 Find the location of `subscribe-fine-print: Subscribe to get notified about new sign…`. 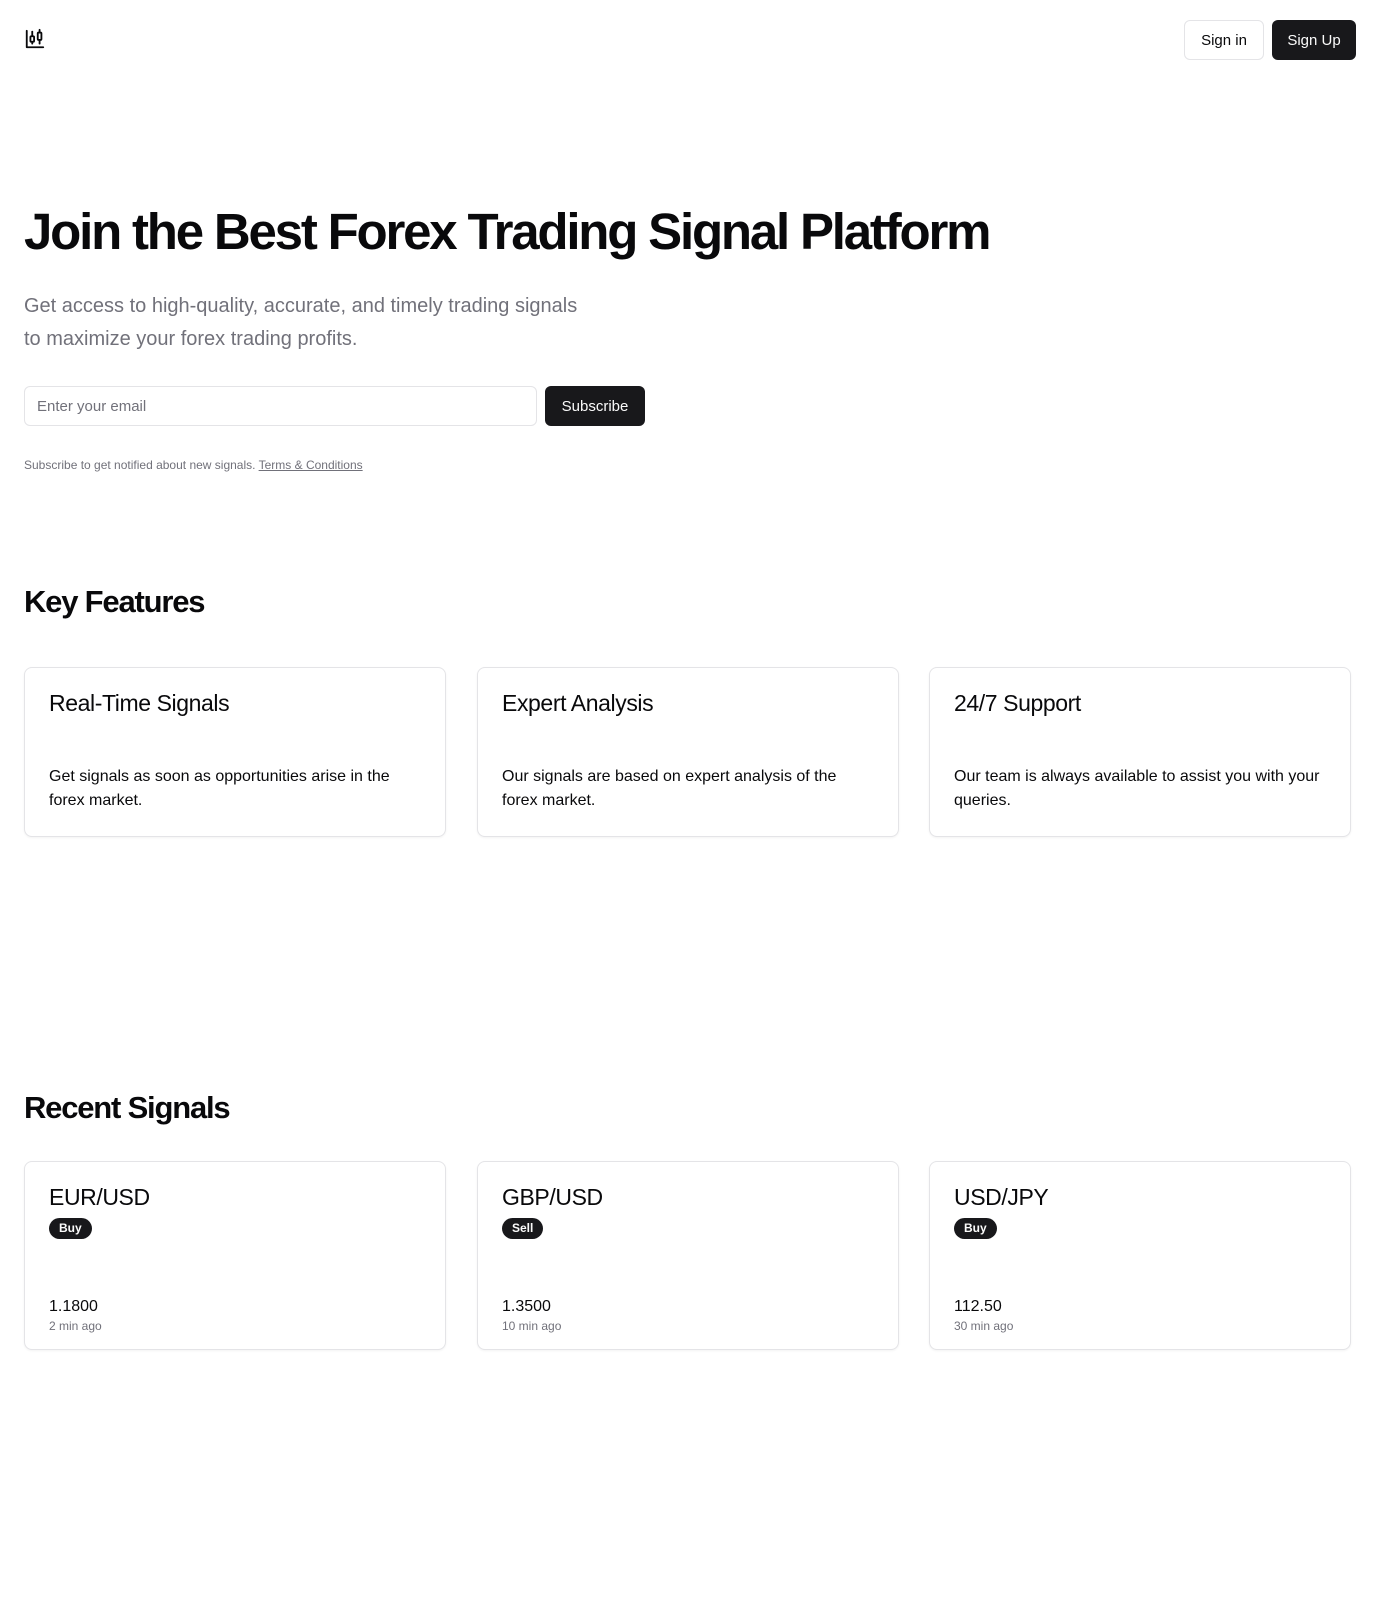

subscribe-fine-print: Subscribe to get notified about new sign… is located at coordinates (193, 465).